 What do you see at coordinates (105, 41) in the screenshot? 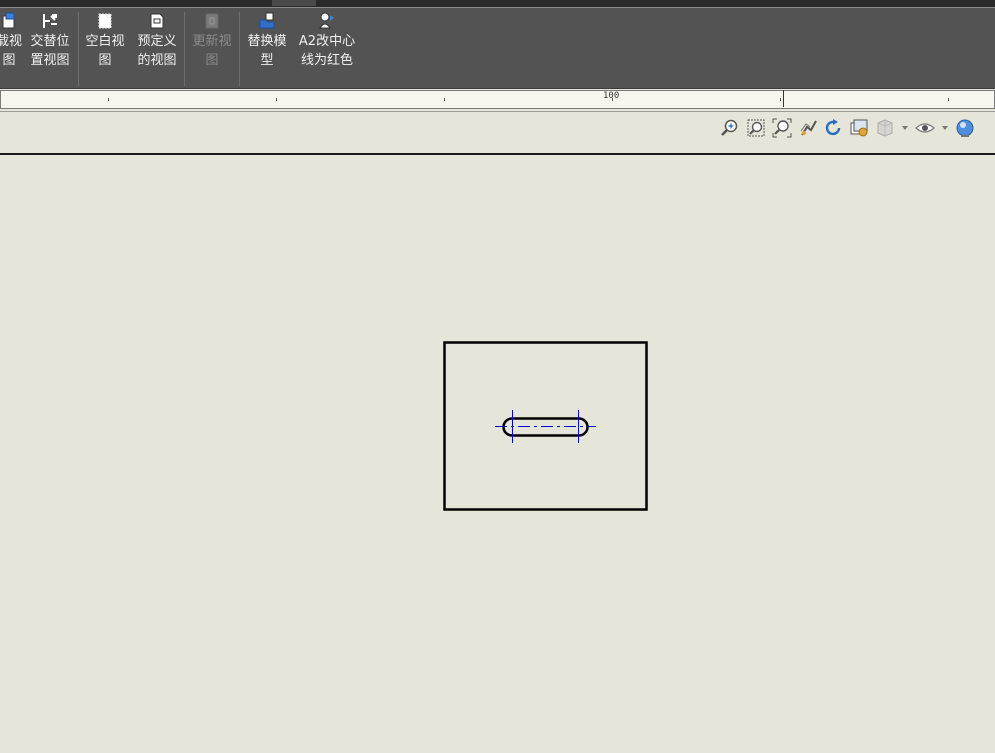
I see `blank-view-label-1: 空白视` at bounding box center [105, 41].